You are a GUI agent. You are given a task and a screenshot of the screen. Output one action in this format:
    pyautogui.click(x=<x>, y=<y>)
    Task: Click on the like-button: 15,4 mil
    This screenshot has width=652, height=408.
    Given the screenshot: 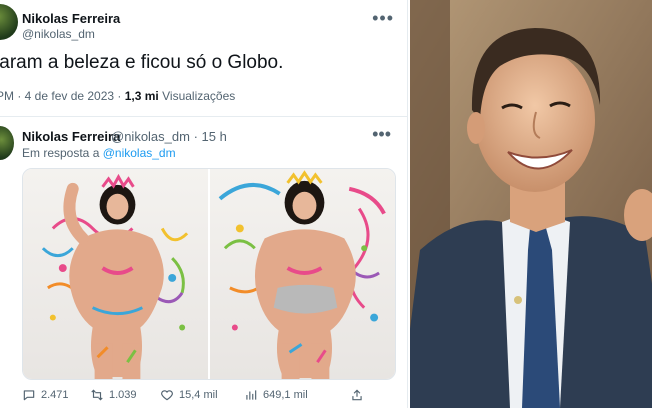 What is the action you would take?
    pyautogui.click(x=189, y=395)
    